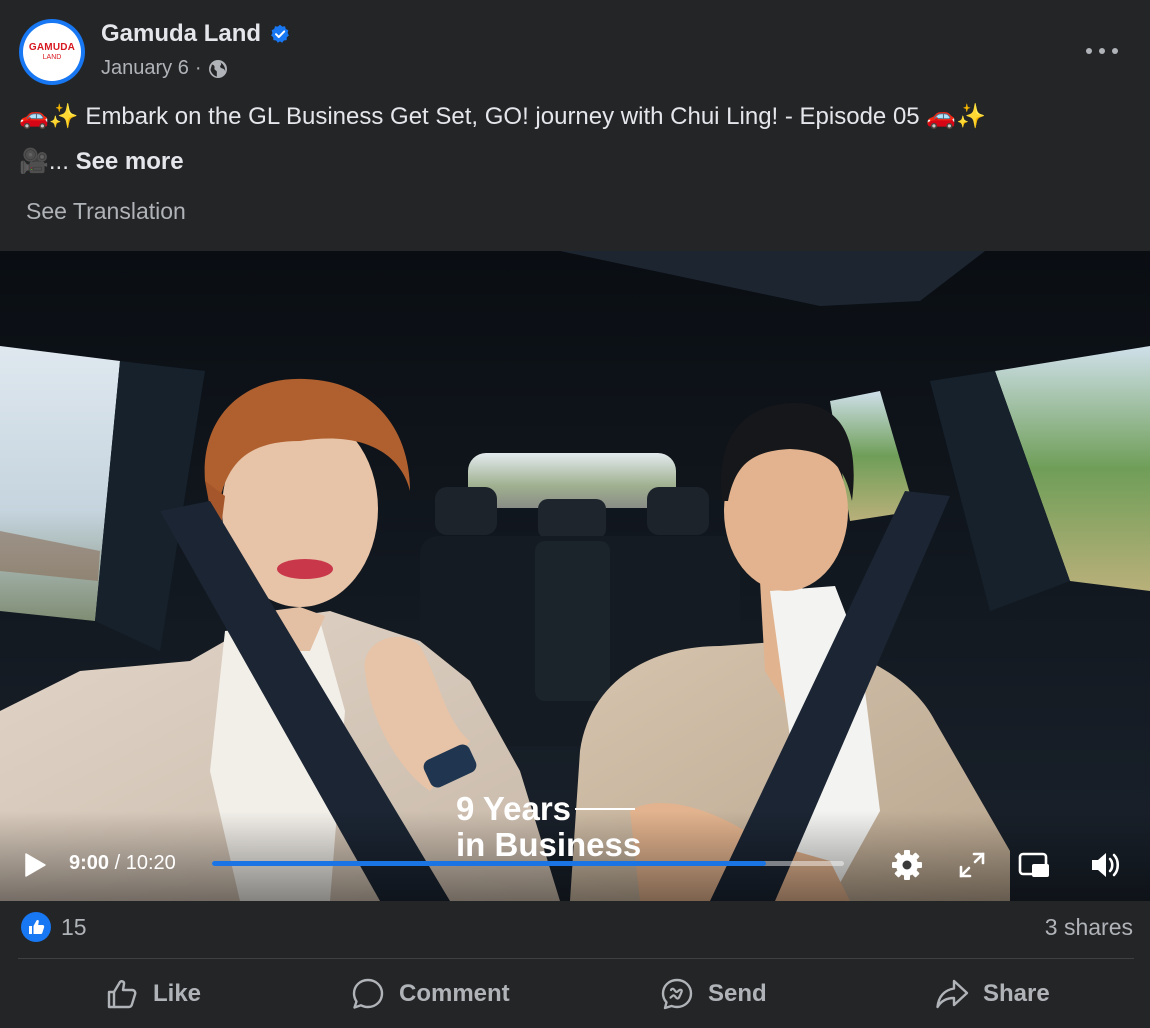 This screenshot has height=1028, width=1150. What do you see at coordinates (575, 994) in the screenshot?
I see `action-bar: Like Comment Send Share` at bounding box center [575, 994].